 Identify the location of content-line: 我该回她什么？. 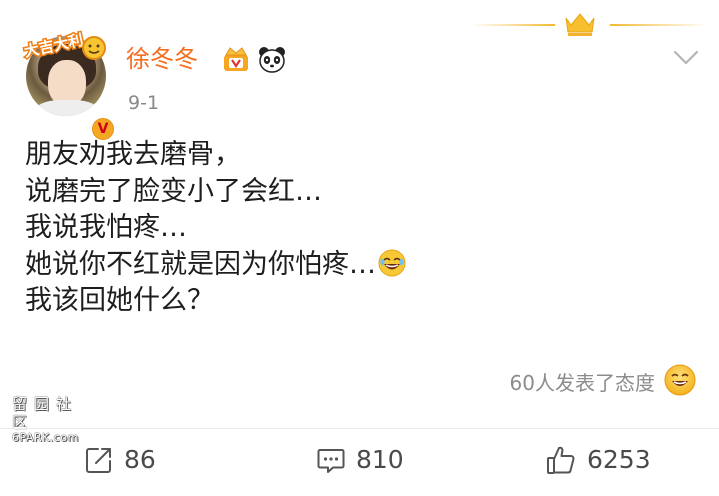
(119, 300).